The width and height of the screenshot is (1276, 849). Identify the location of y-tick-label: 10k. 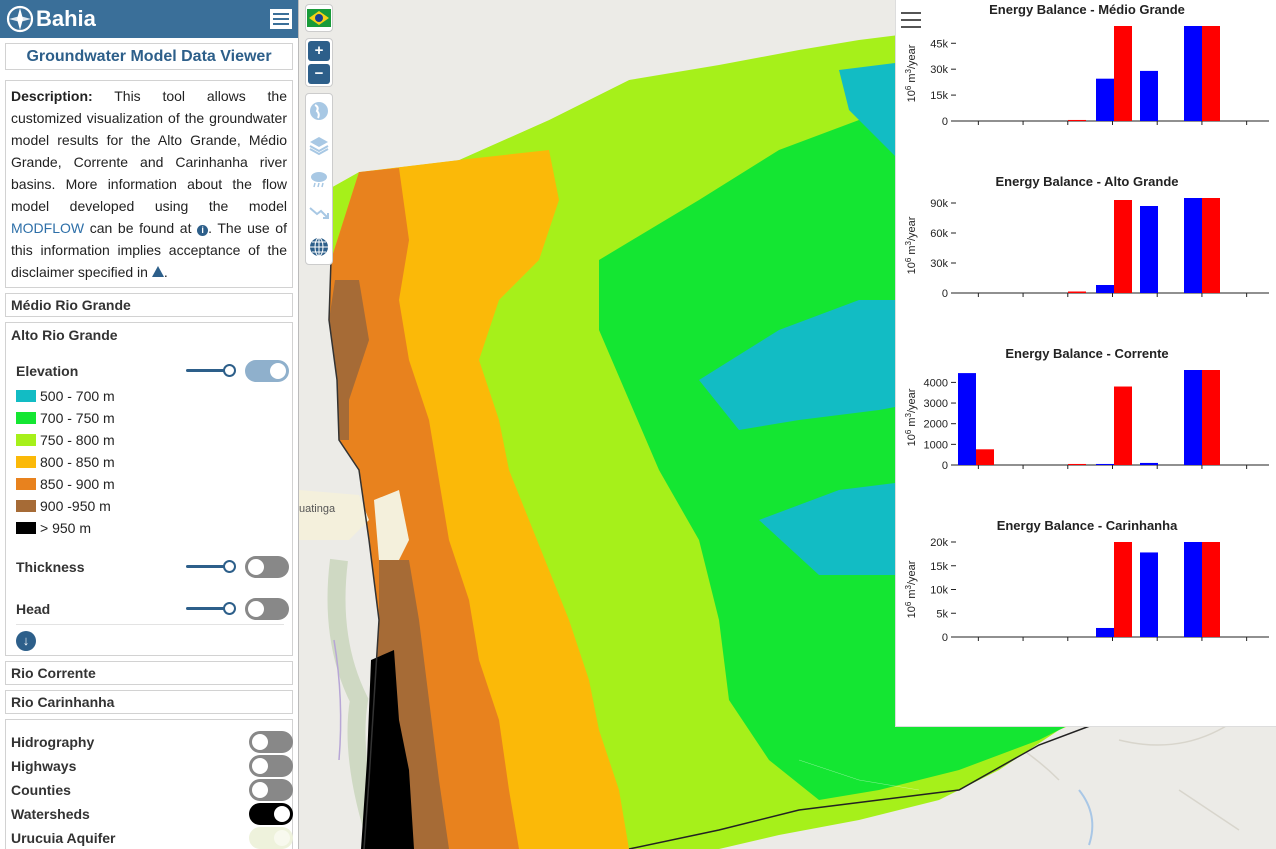
(939, 591).